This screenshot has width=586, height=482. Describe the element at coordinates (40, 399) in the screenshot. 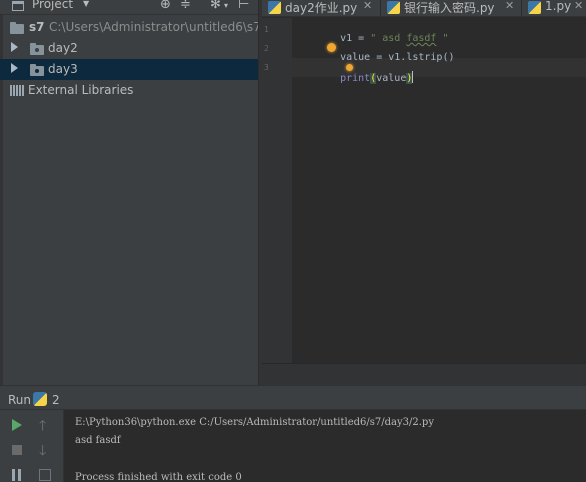

I see `python-icon` at that location.